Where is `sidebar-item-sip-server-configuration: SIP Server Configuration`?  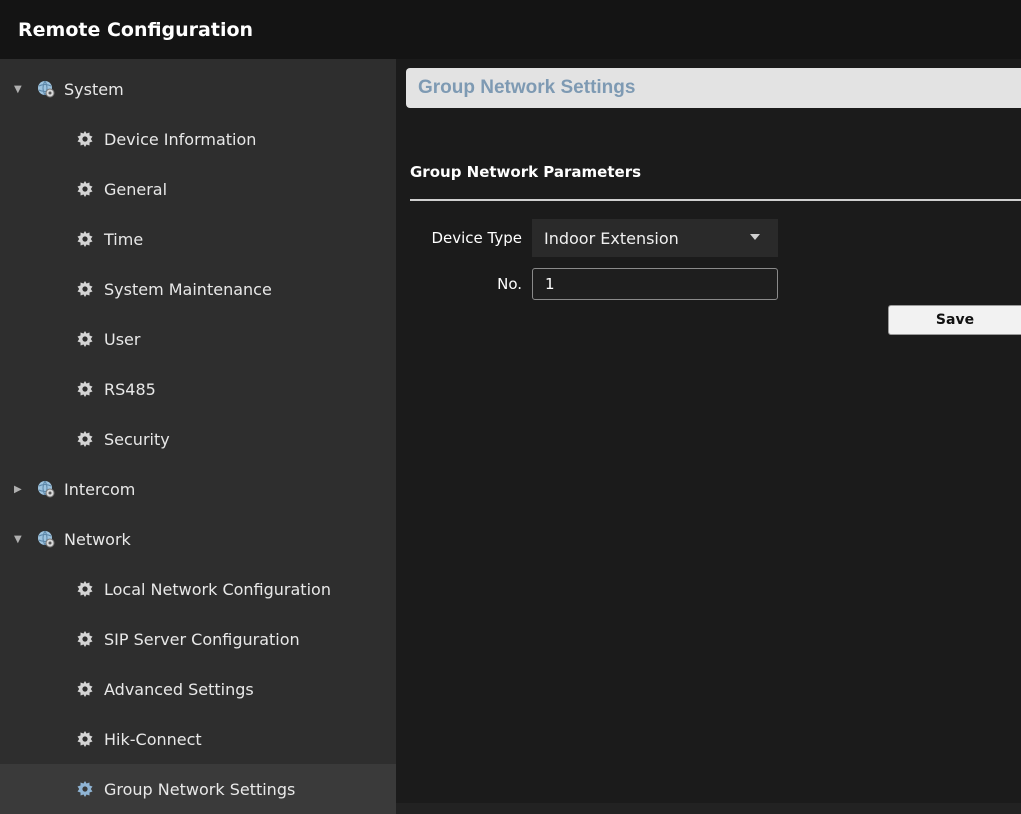
sidebar-item-sip-server-configuration: SIP Server Configuration is located at coordinates (198, 639).